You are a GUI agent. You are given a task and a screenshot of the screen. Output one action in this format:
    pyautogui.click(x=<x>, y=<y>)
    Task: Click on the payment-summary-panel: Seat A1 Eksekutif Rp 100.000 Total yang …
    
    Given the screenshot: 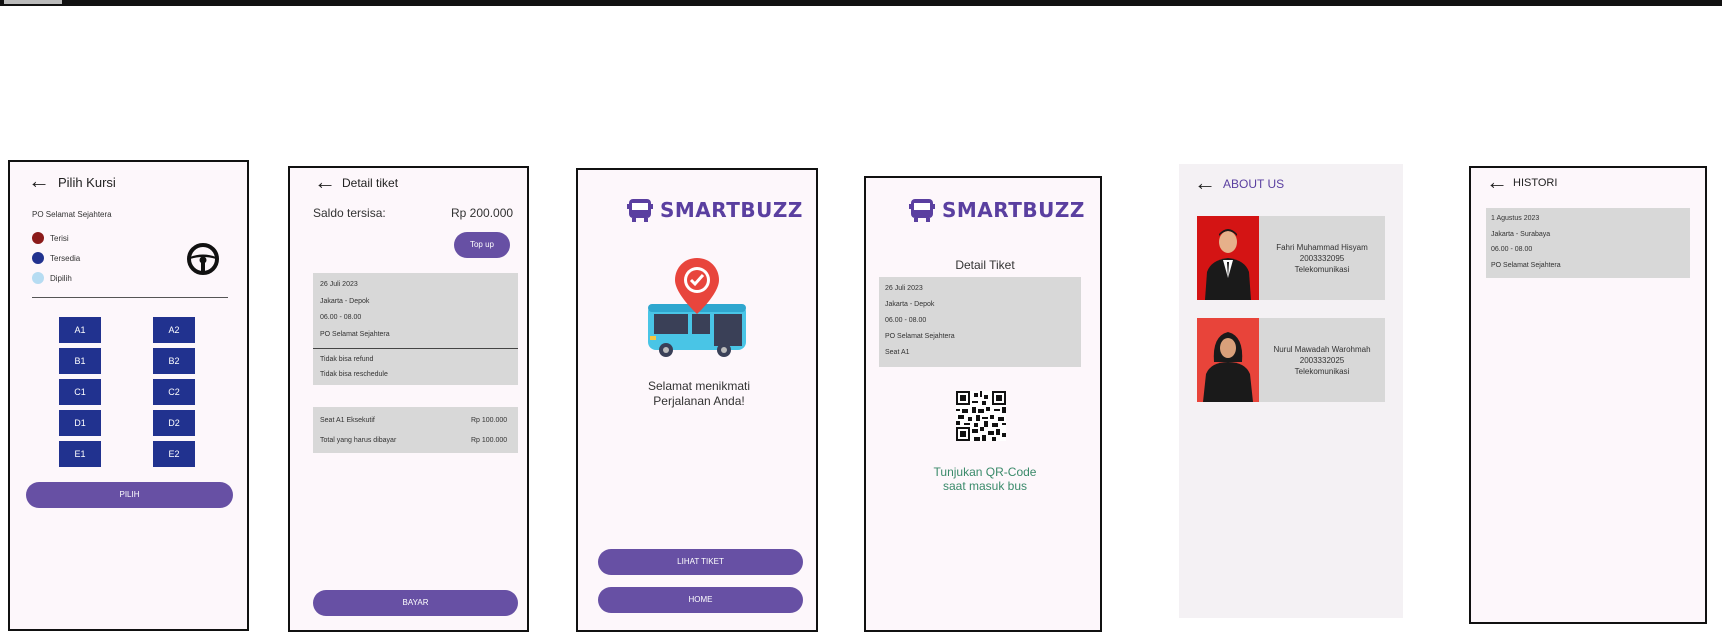 What is the action you would take?
    pyautogui.click(x=415, y=430)
    